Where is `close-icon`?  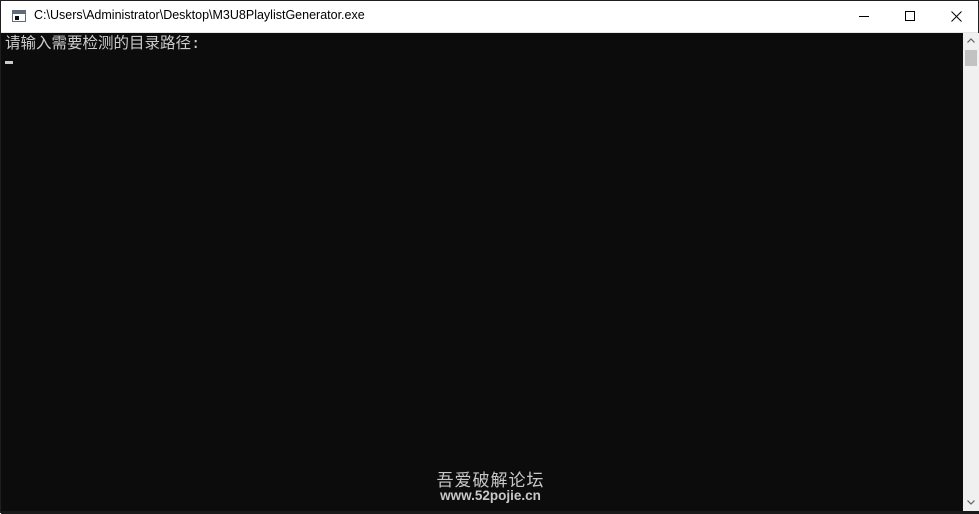
close-icon is located at coordinates (956, 16).